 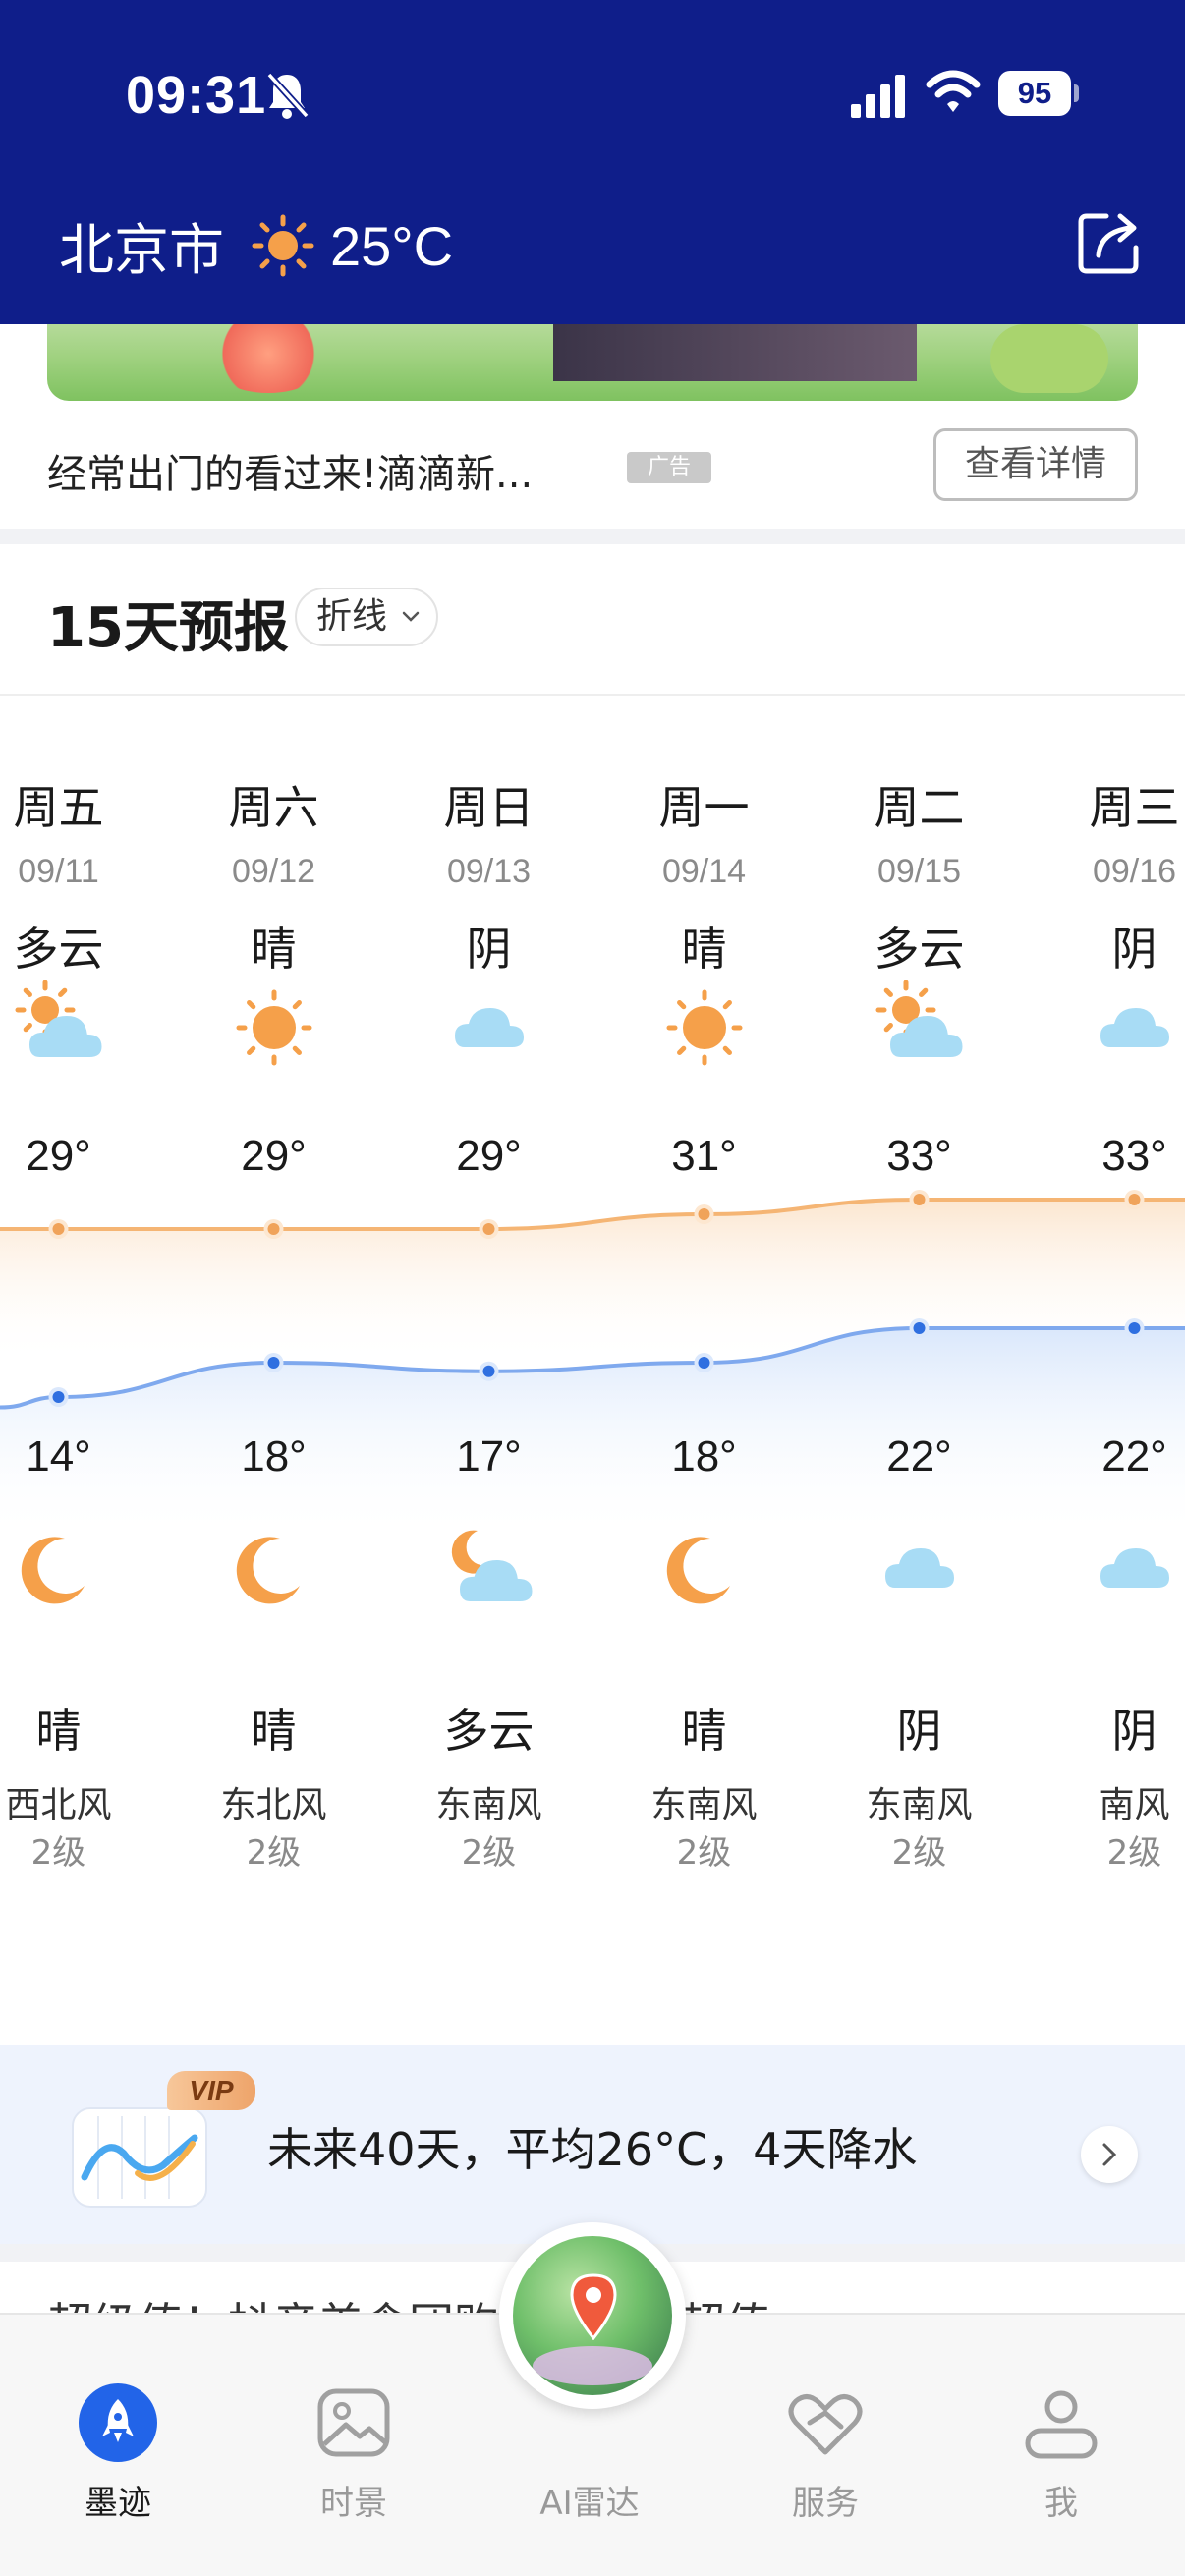 What do you see at coordinates (592, 467) in the screenshot?
I see `ad-row: 经常出门的看过来!滴滴新... 广告 查看详情` at bounding box center [592, 467].